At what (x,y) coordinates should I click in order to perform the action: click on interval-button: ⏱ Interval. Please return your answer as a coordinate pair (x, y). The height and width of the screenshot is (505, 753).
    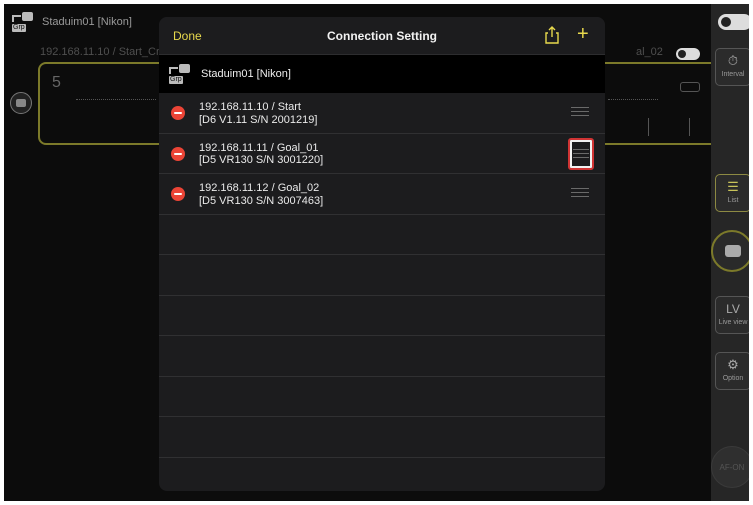
    Looking at the image, I should click on (732, 67).